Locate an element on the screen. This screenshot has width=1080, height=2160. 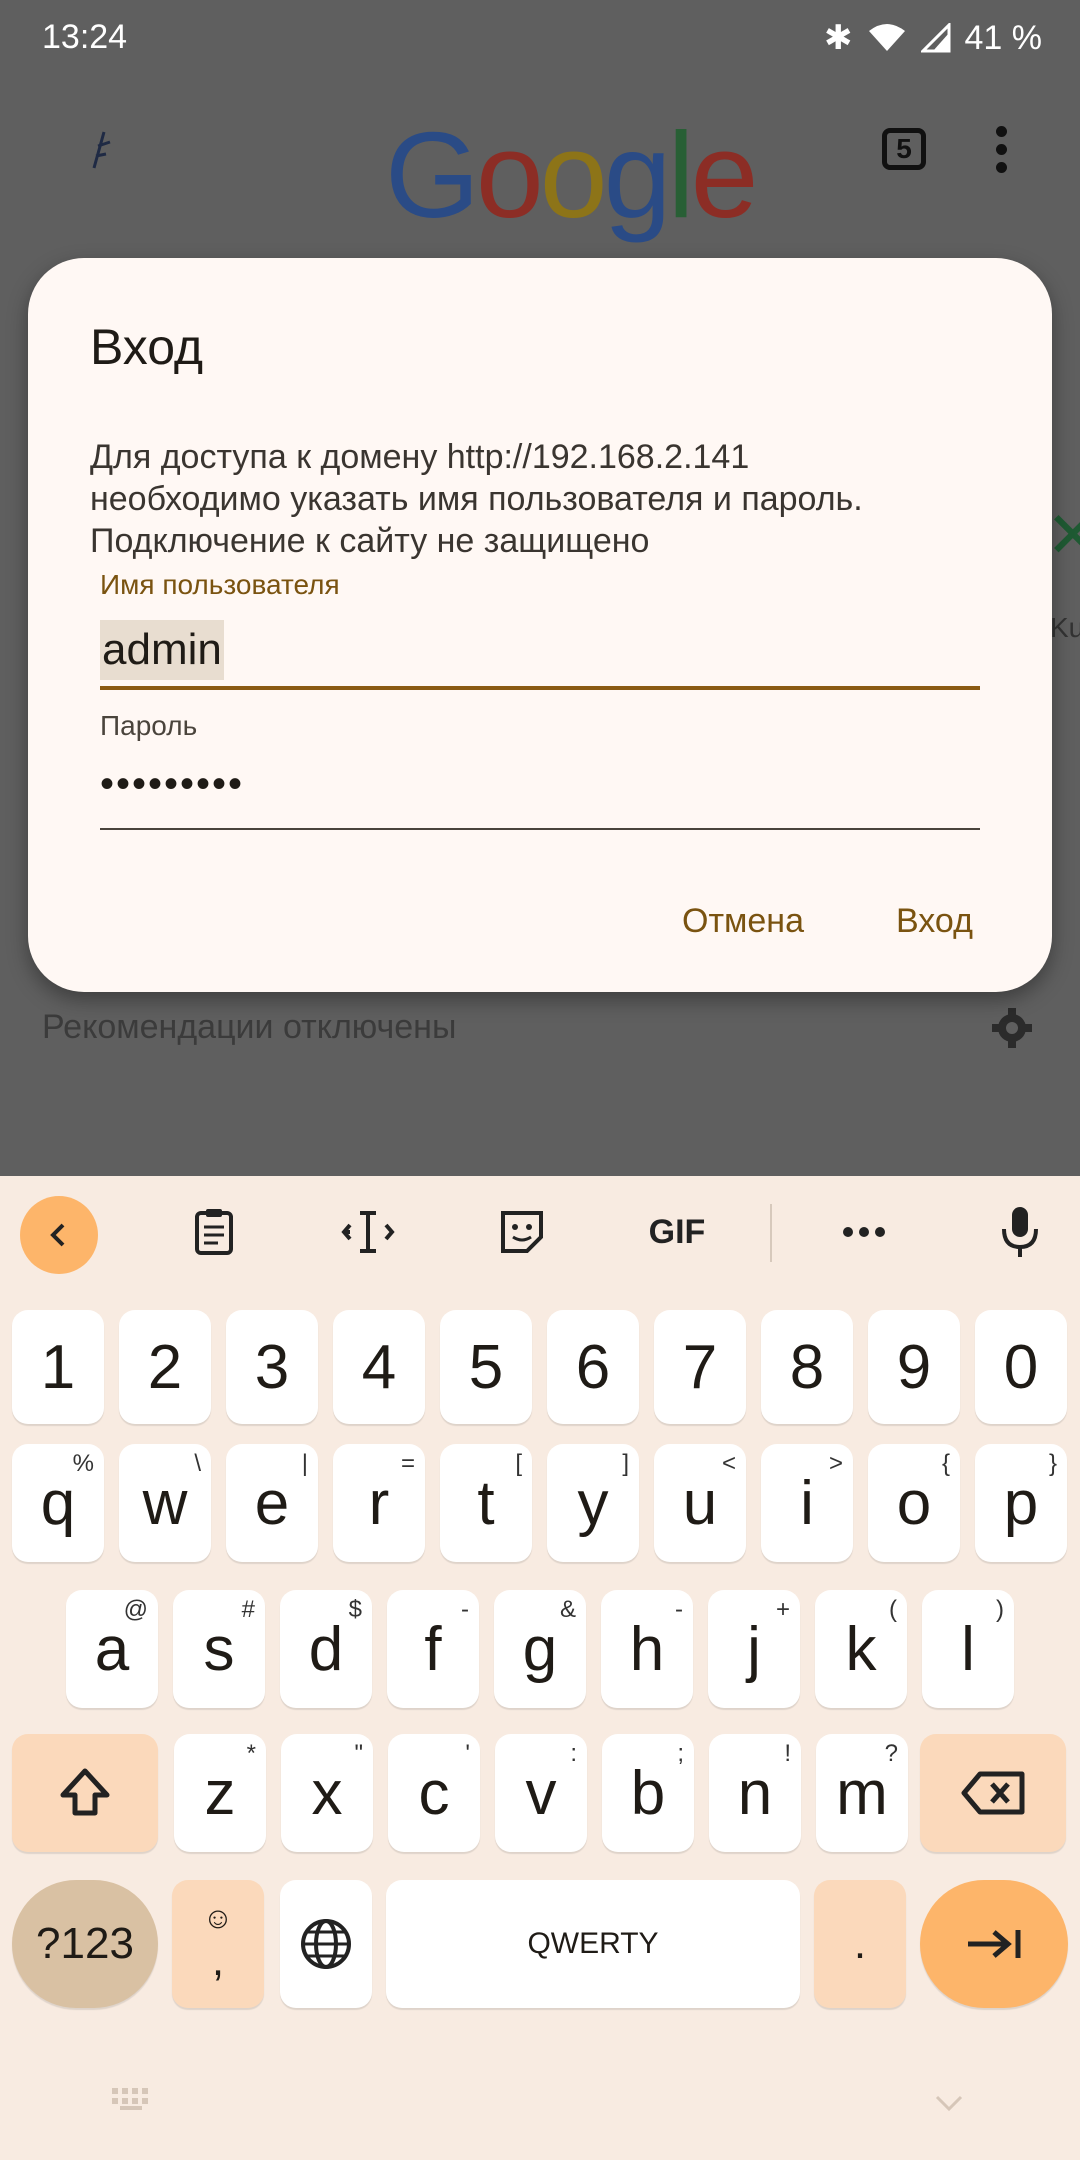
key-j-label: j is located at coordinates (754, 1649).